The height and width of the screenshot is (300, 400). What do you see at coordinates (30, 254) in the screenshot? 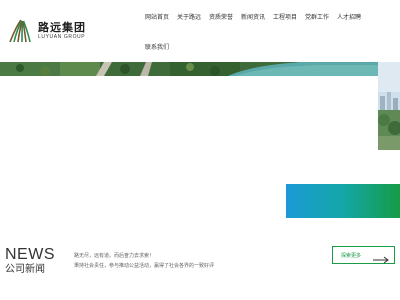
I see `news-title-en: NEWS` at bounding box center [30, 254].